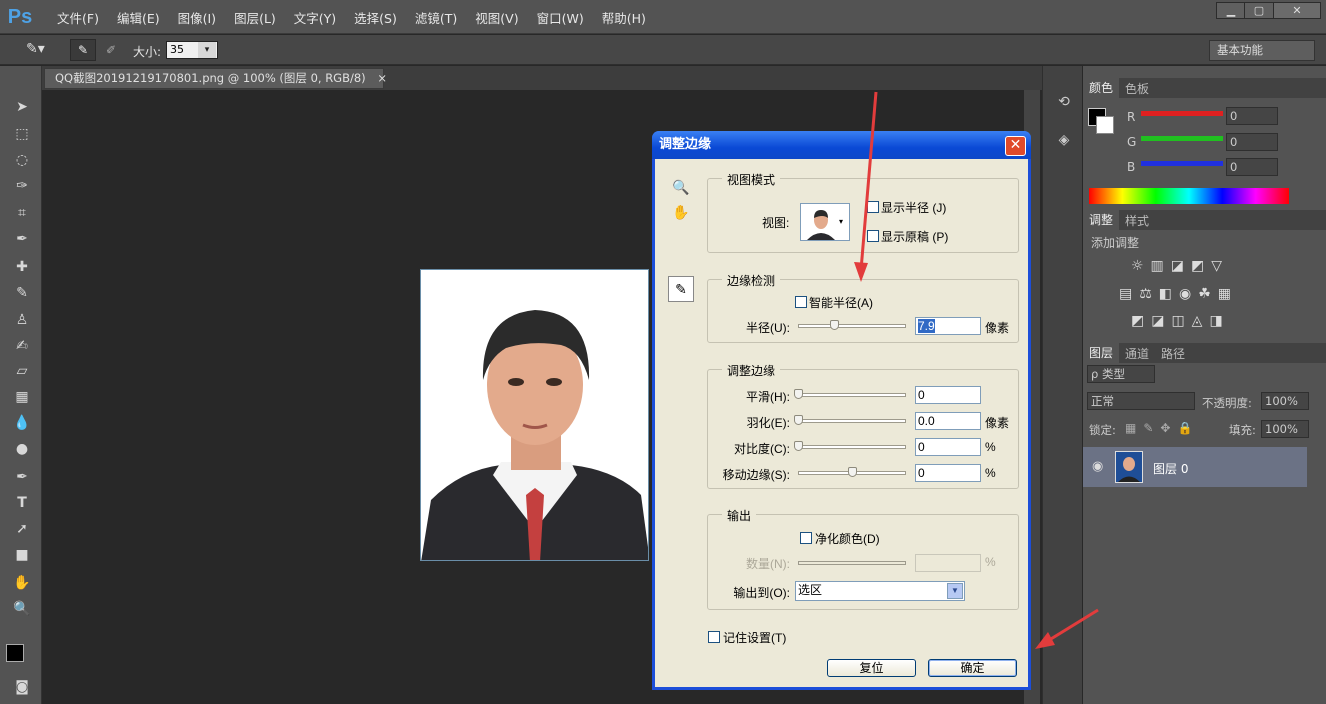 Image resolution: width=1326 pixels, height=704 pixels. Describe the element at coordinates (22, 687) in the screenshot. I see `quick-mask-icon: ◙` at that location.